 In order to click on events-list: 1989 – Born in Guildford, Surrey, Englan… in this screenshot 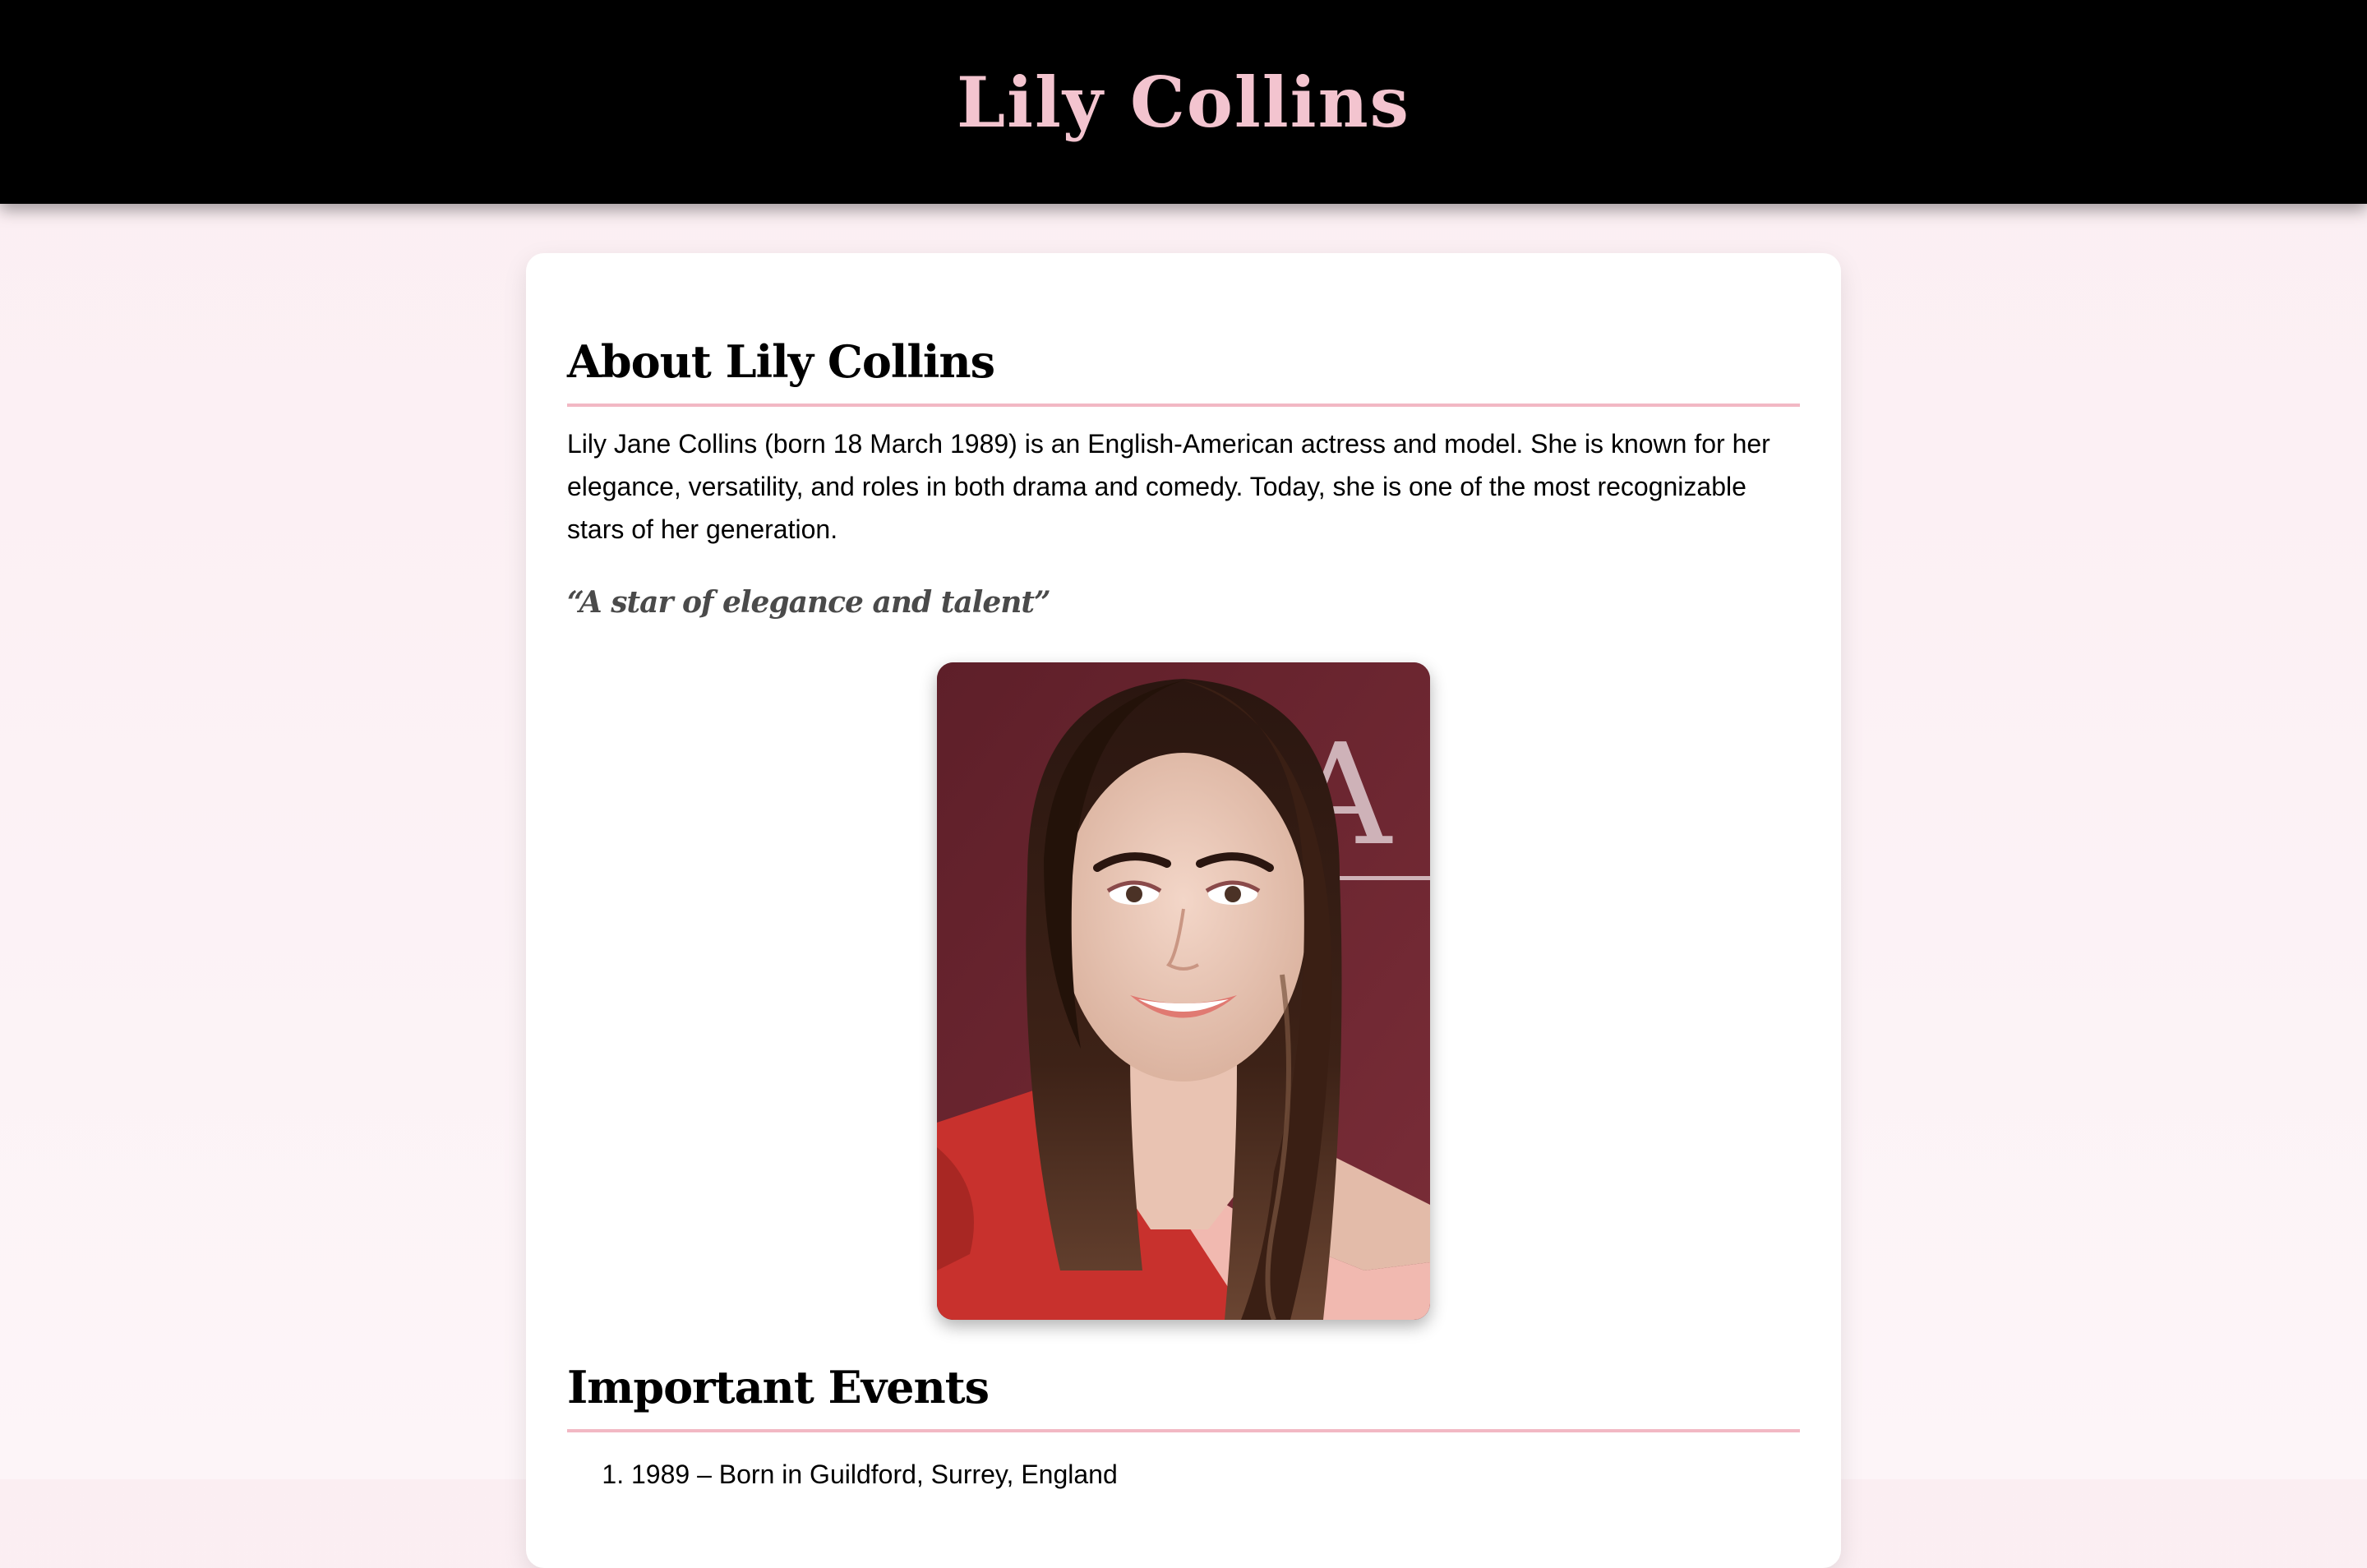, I will do `click(1197, 1474)`.